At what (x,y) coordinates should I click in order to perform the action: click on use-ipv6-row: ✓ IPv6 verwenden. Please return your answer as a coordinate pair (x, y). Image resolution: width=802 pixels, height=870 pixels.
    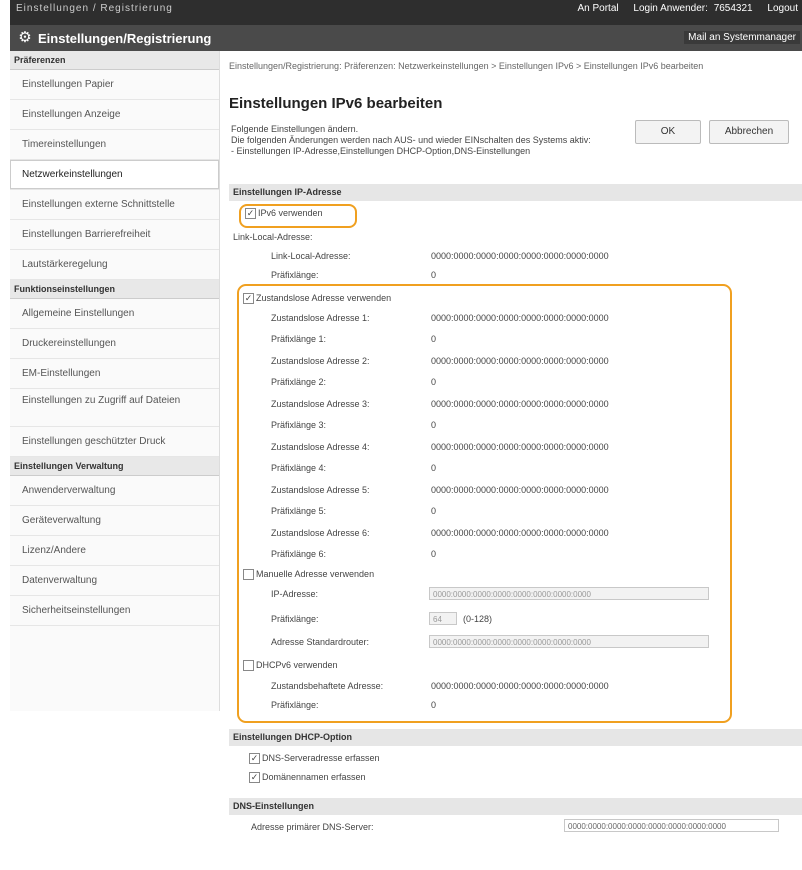
    Looking at the image, I should click on (284, 214).